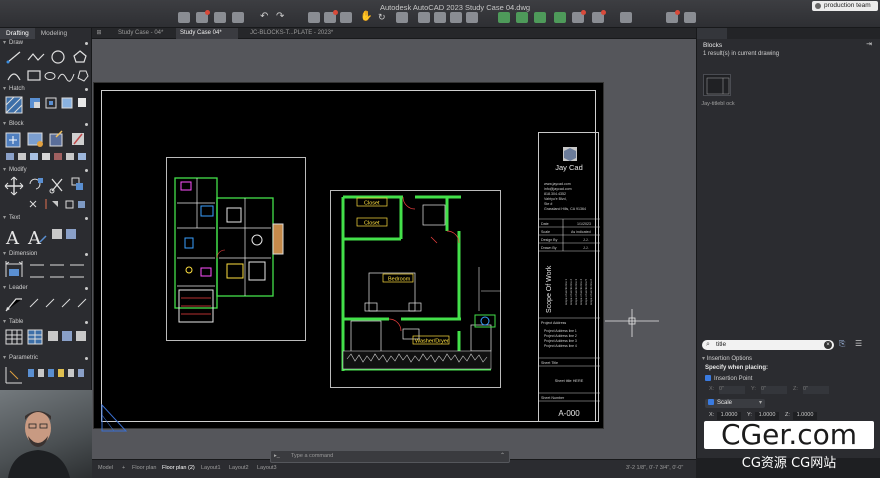 The image size is (880, 478). What do you see at coordinates (13, 140) in the screenshot?
I see `insert-block-icon` at bounding box center [13, 140].